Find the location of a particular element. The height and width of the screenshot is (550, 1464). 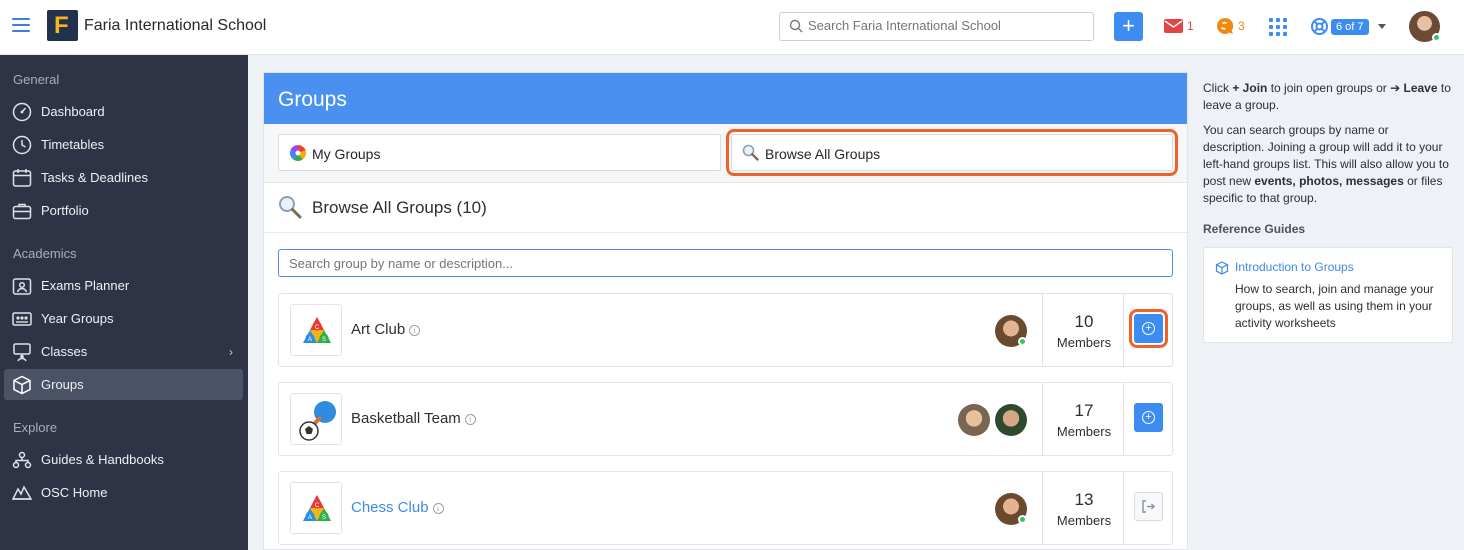

search-icon is located at coordinates (796, 26).